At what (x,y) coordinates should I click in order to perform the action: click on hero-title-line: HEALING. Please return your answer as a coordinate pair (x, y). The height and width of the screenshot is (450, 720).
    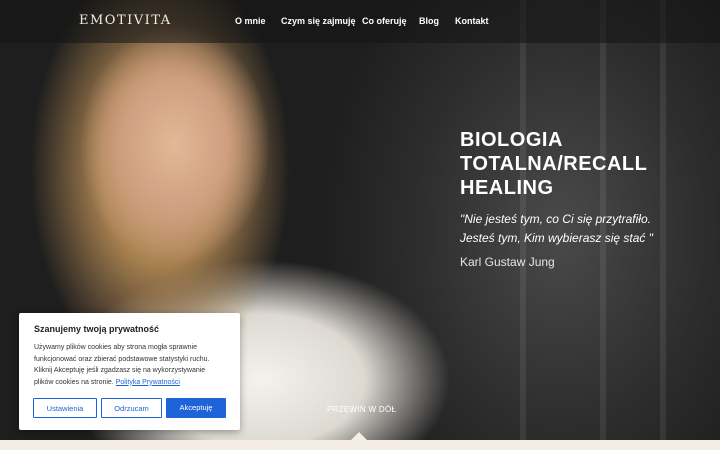
    Looking at the image, I should click on (507, 188).